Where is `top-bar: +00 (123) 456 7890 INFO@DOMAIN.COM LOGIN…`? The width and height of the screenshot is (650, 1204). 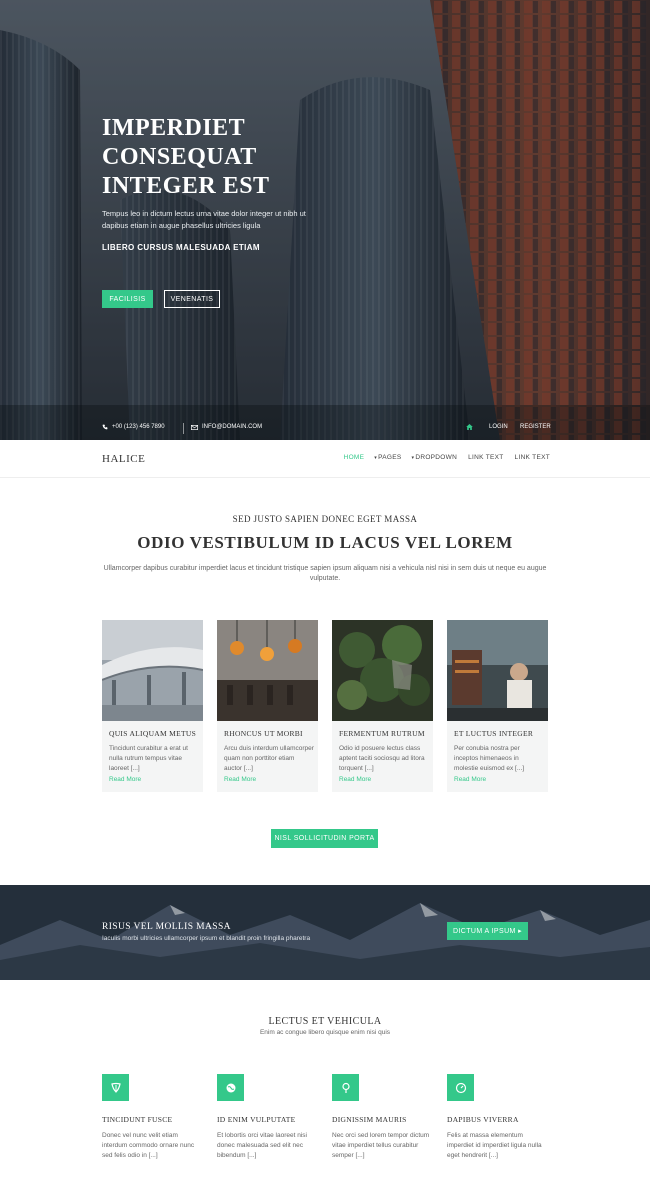 top-bar: +00 (123) 456 7890 INFO@DOMAIN.COM LOGIN… is located at coordinates (325, 429).